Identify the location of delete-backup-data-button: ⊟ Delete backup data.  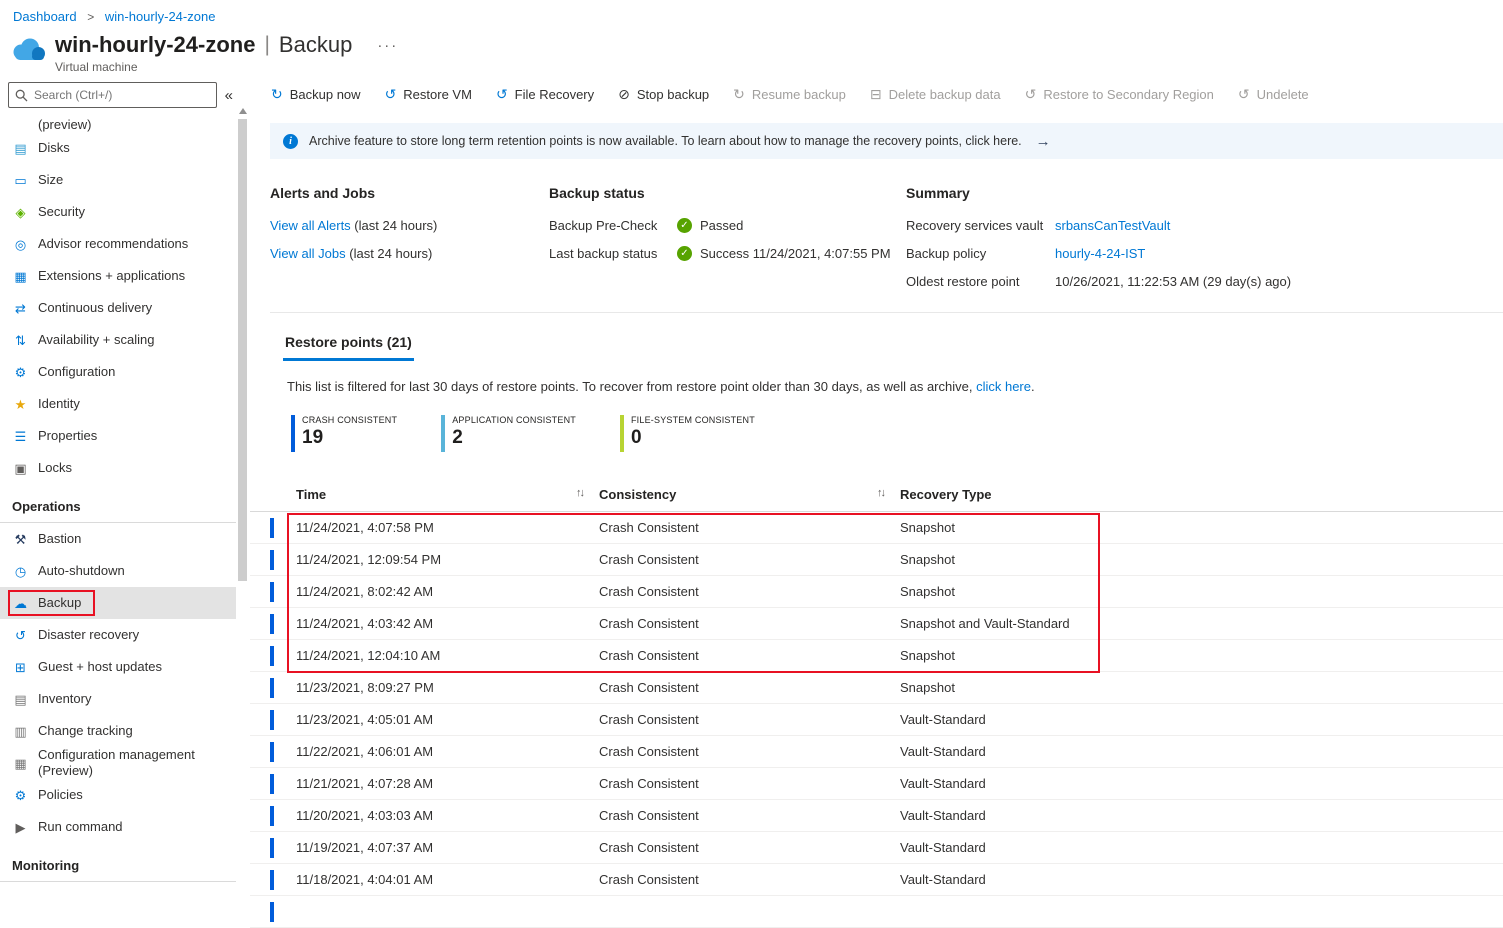
(935, 94).